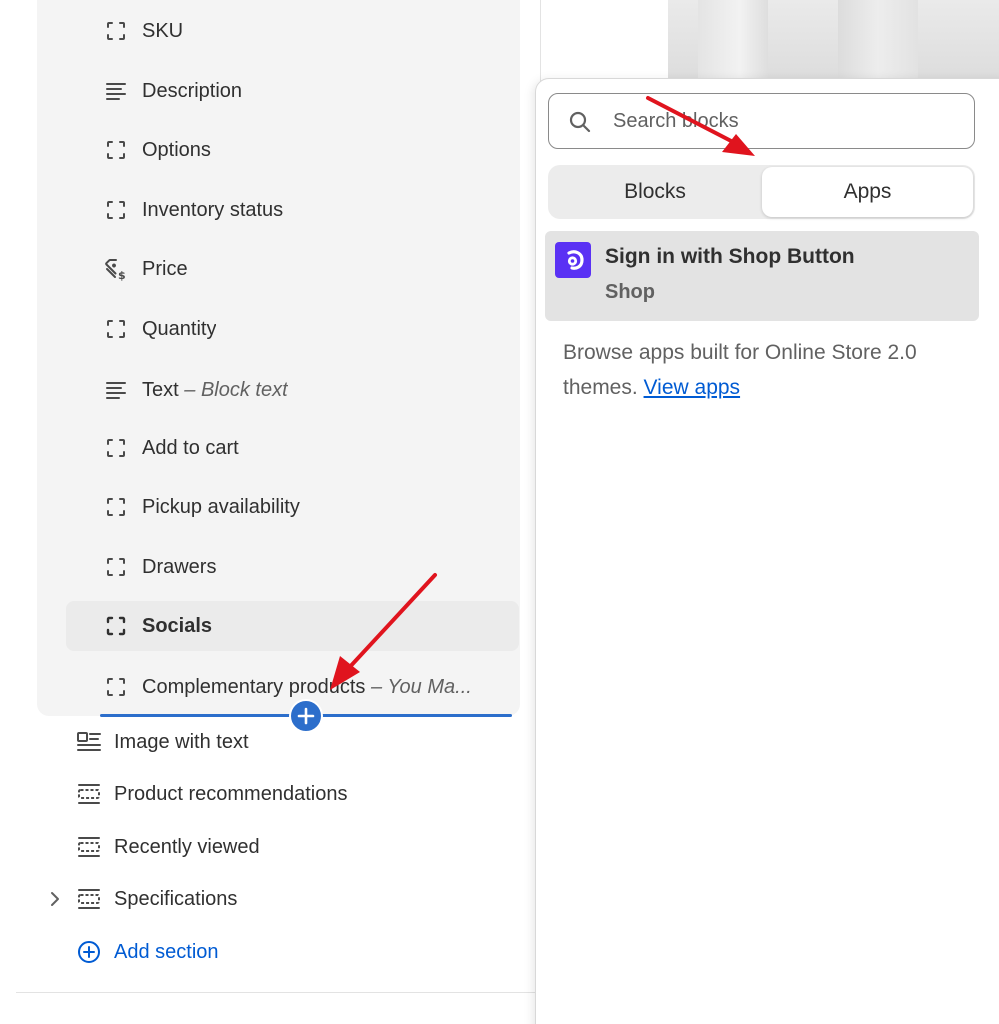  I want to click on block-label: Pickup availability, so click(221, 507).